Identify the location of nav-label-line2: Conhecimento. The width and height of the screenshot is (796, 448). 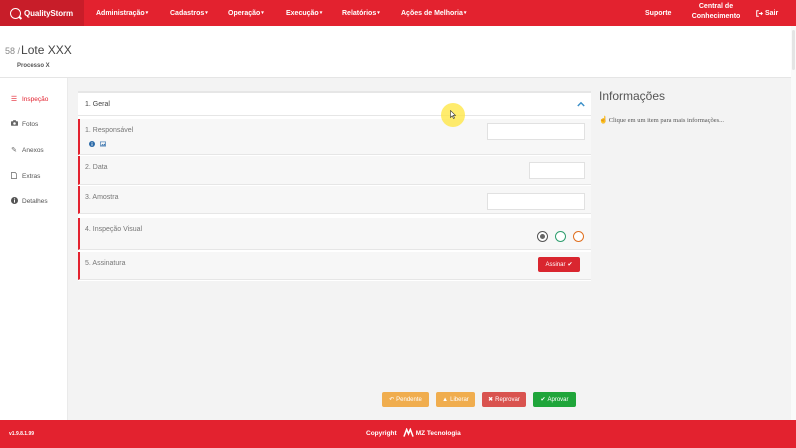
(716, 16).